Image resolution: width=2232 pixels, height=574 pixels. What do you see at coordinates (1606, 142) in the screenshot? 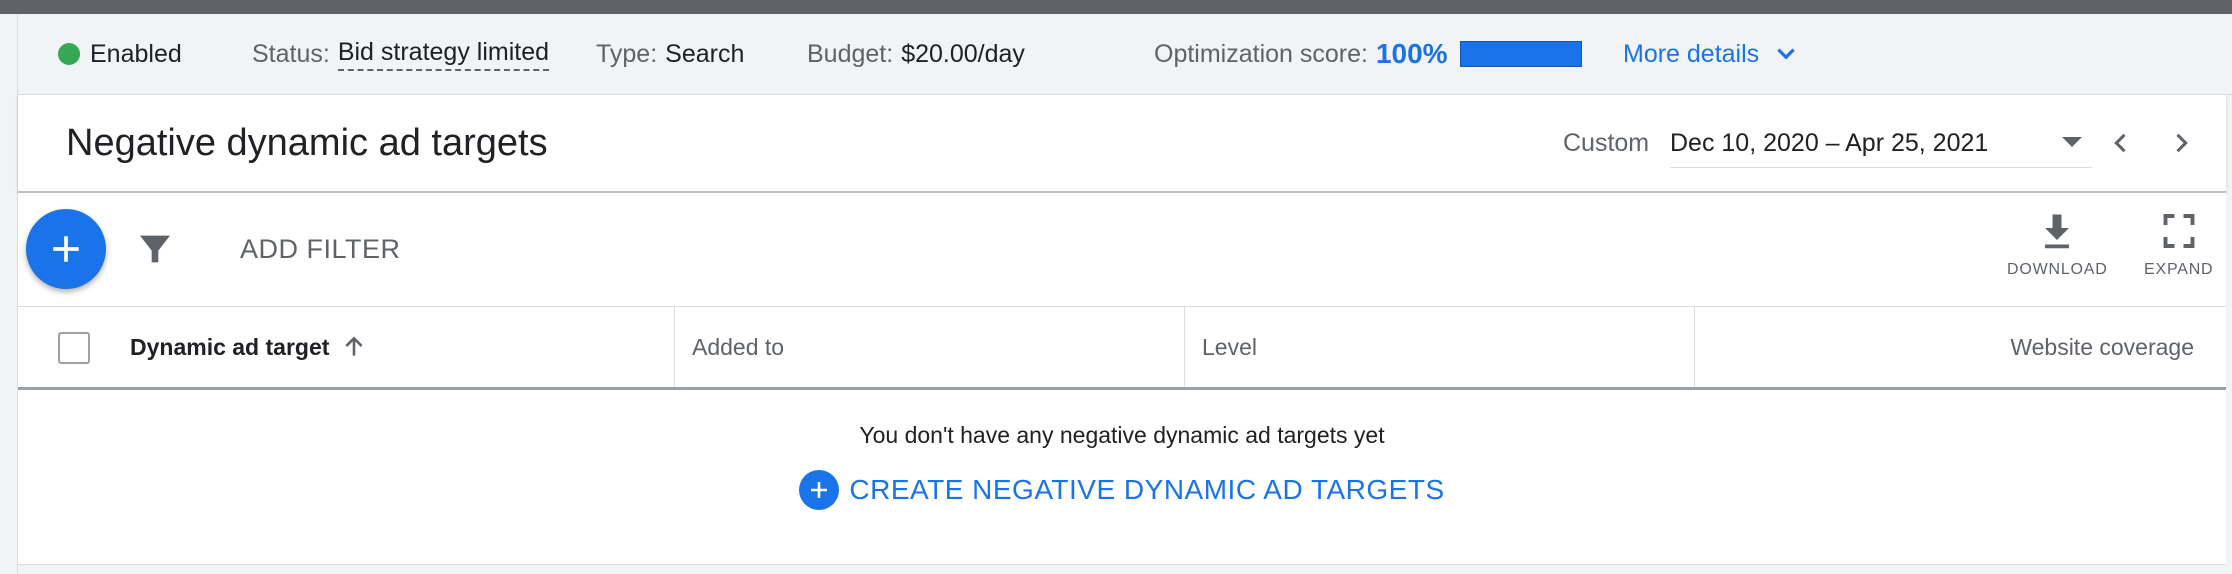
I see `date-preset-label: Custom` at bounding box center [1606, 142].